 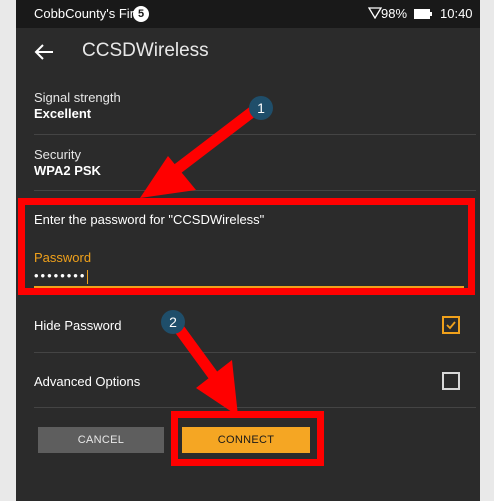 What do you see at coordinates (248, 14) in the screenshot?
I see `status-bar: CobbCounty's Fire 5 98% 10:40` at bounding box center [248, 14].